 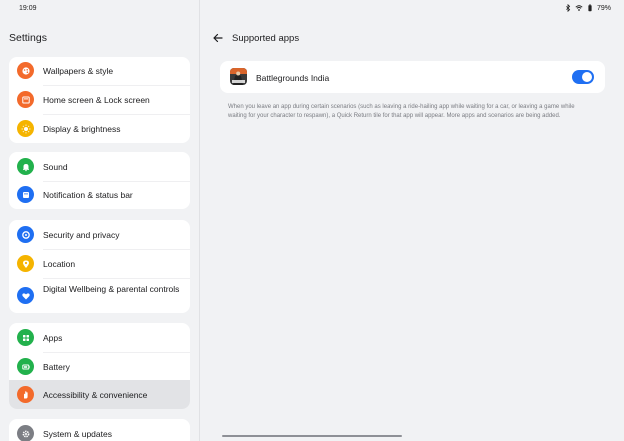 I want to click on sidebar-item-label: Notification & status bar, so click(x=88, y=195).